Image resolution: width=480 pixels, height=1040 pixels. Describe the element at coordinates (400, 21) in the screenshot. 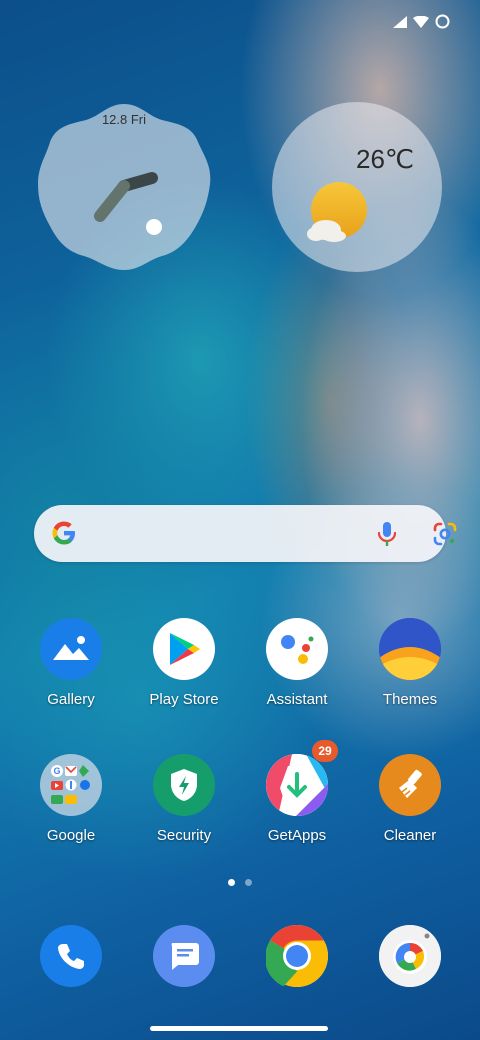

I see `signal-icon` at that location.